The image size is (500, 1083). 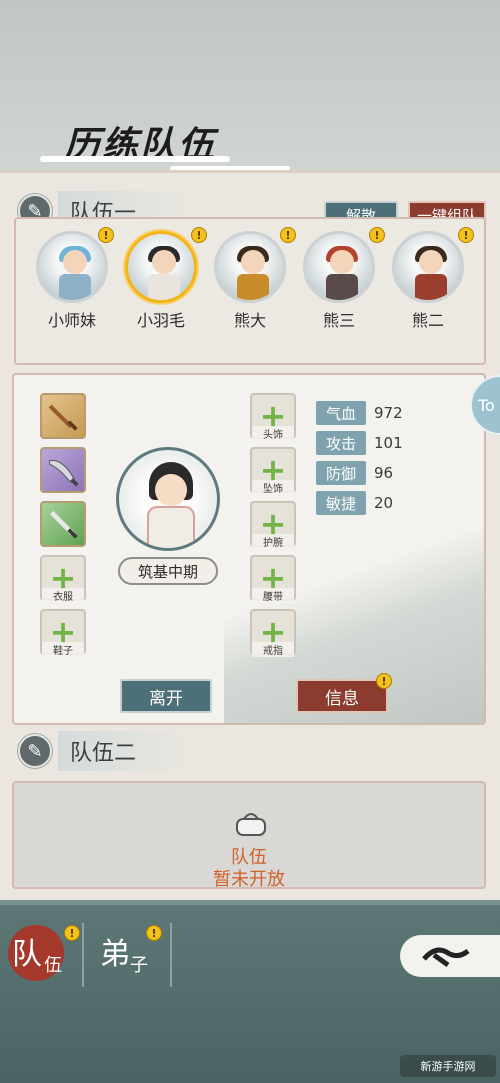 I want to click on leave-button: 离开, so click(x=166, y=696).